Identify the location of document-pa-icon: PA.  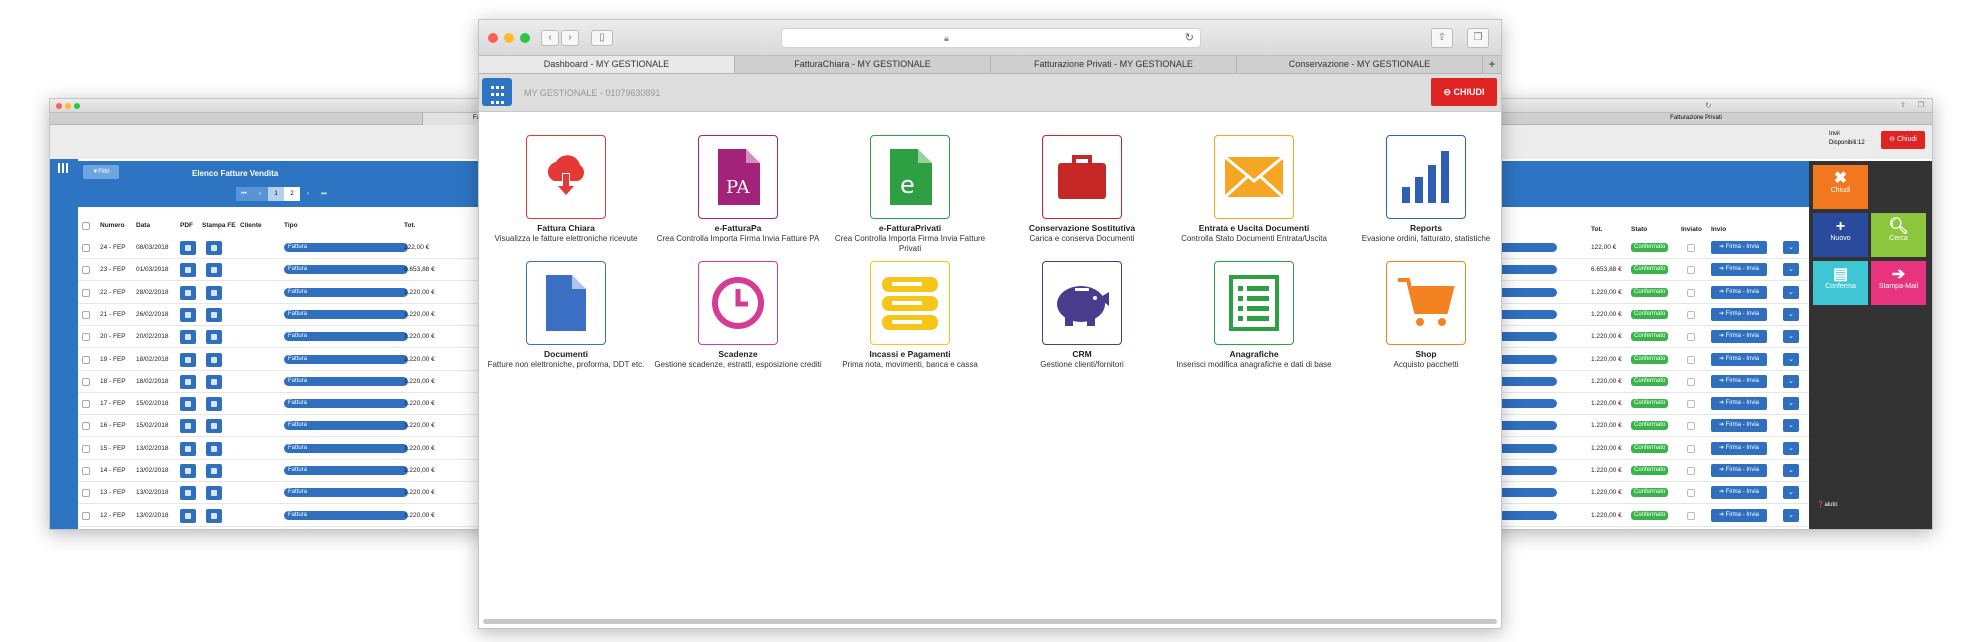
(738, 177).